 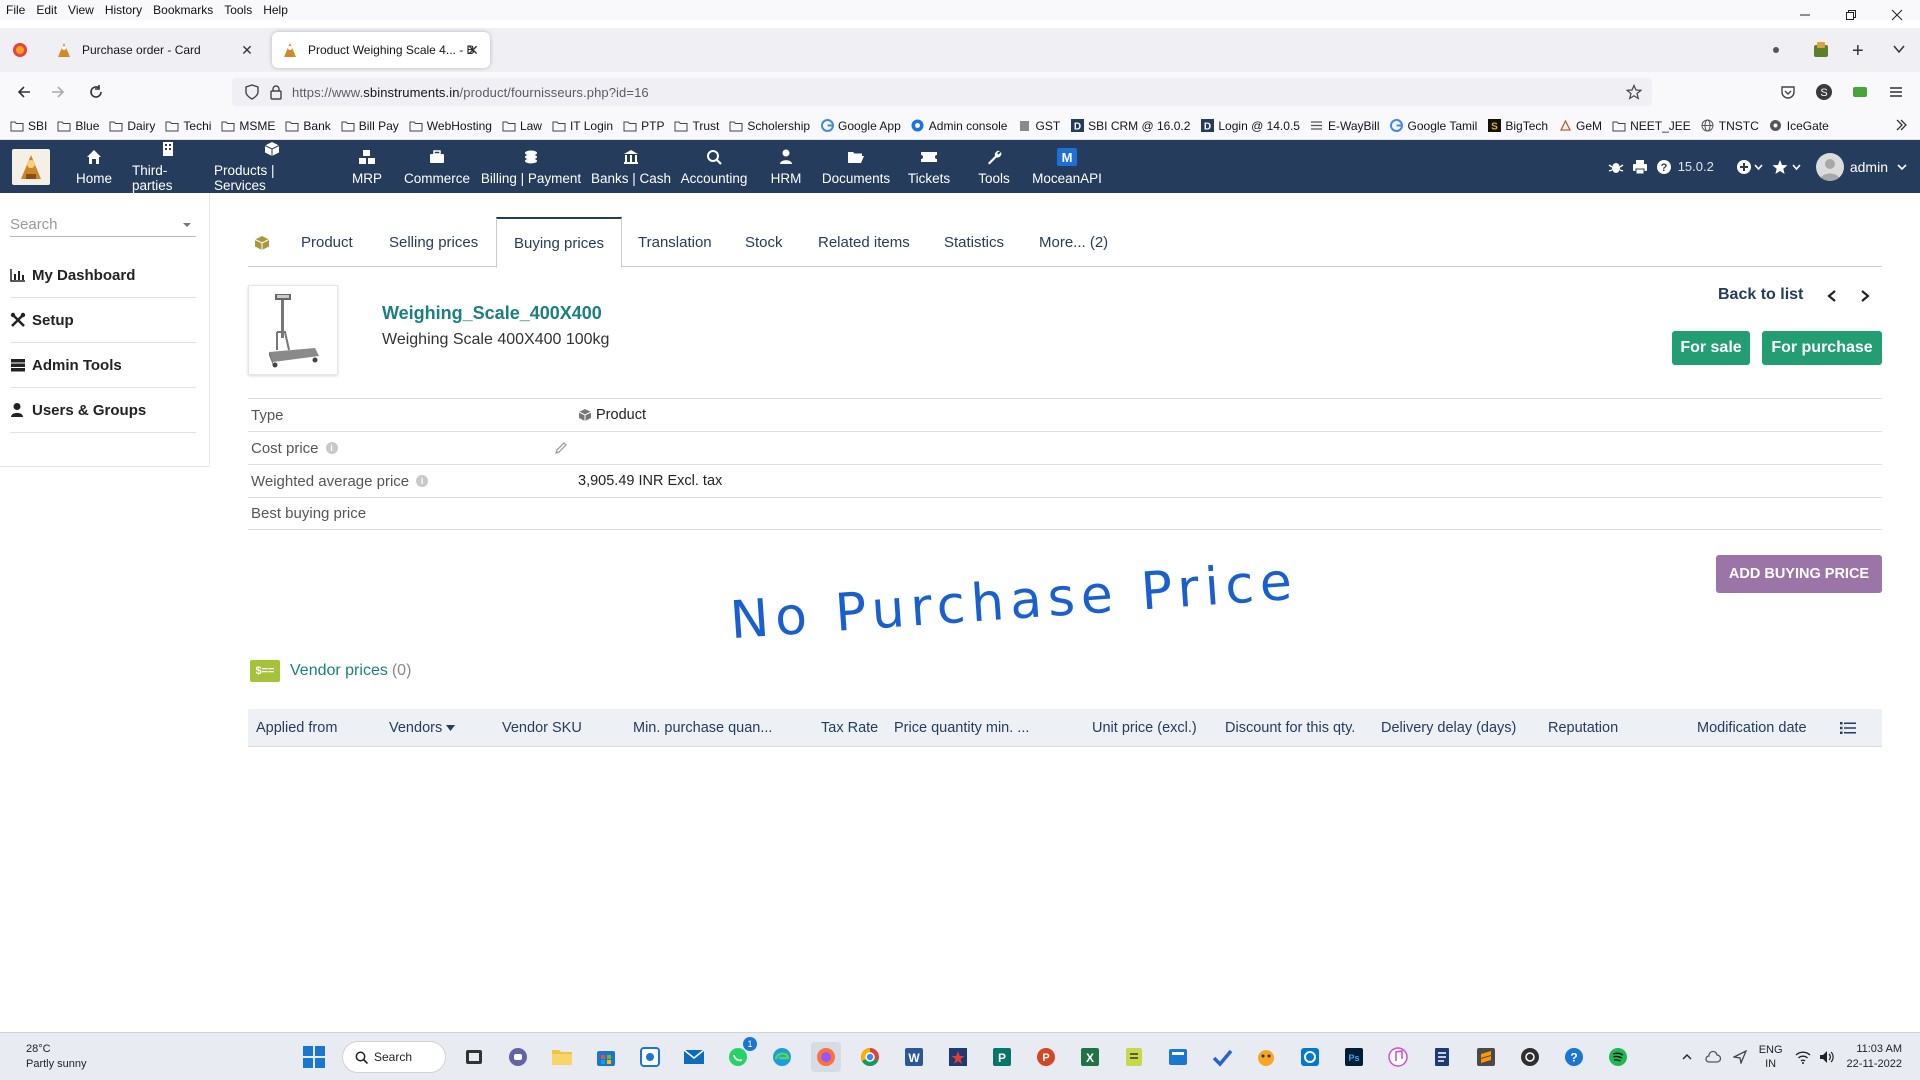 I want to click on tracking-shield-icon, so click(x=252, y=92).